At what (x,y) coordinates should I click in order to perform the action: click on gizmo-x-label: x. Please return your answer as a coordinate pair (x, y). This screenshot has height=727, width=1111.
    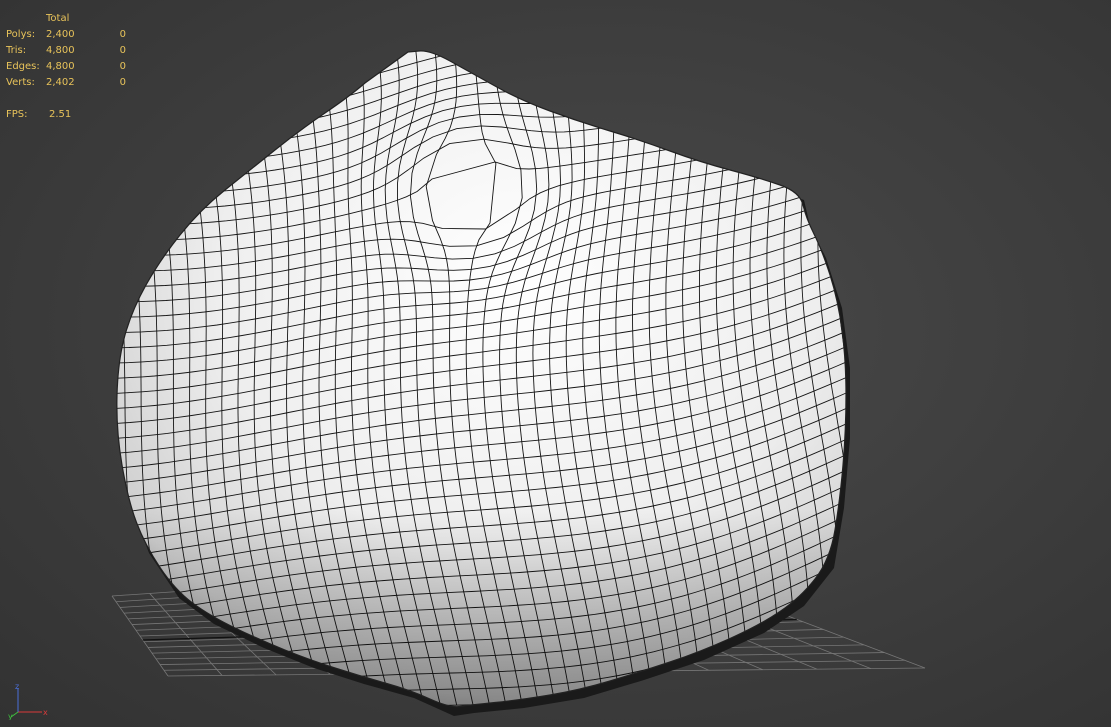
    Looking at the image, I should click on (45, 712).